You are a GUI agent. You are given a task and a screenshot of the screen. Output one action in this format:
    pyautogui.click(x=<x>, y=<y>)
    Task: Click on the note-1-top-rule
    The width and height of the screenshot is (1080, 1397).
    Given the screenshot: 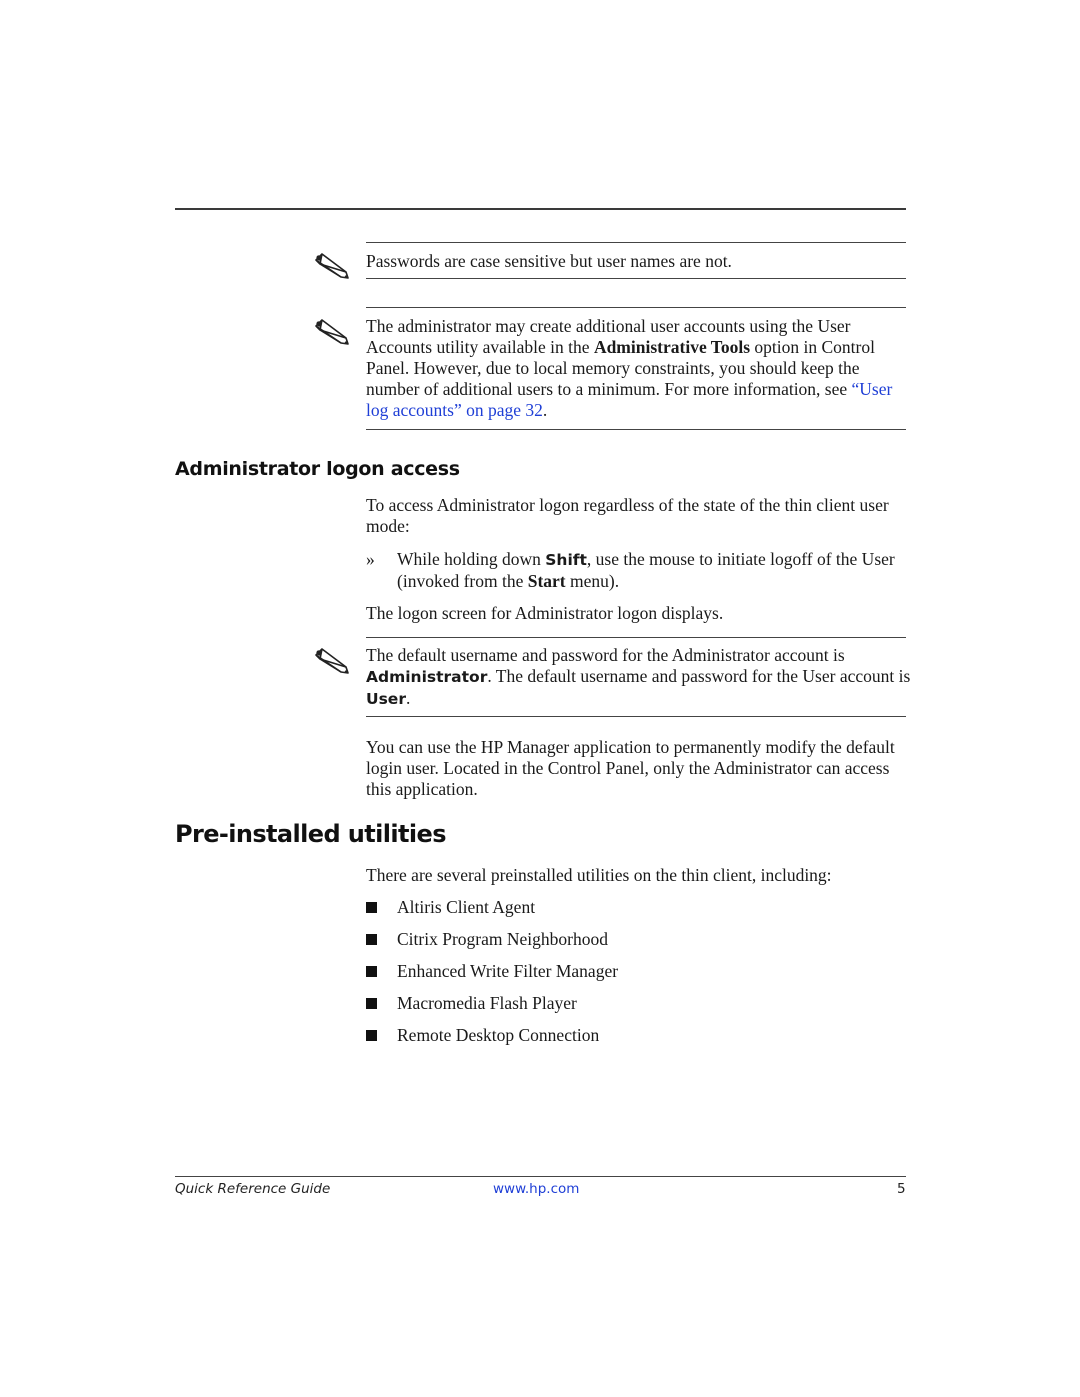 What is the action you would take?
    pyautogui.click(x=636, y=242)
    